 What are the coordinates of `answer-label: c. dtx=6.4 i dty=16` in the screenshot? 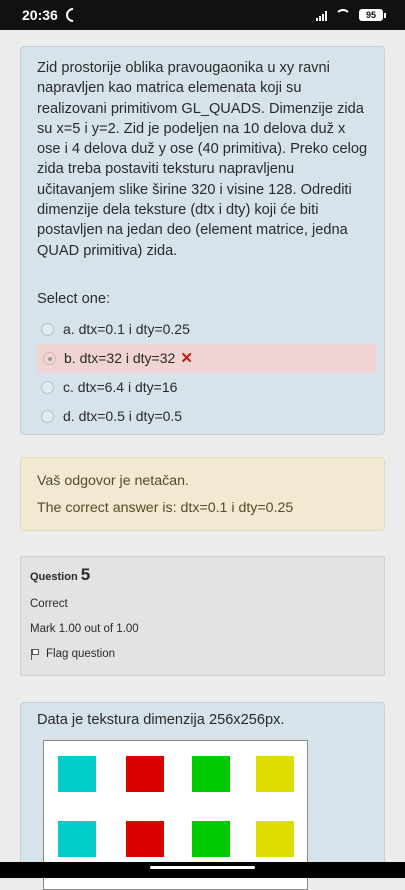 It's located at (120, 387).